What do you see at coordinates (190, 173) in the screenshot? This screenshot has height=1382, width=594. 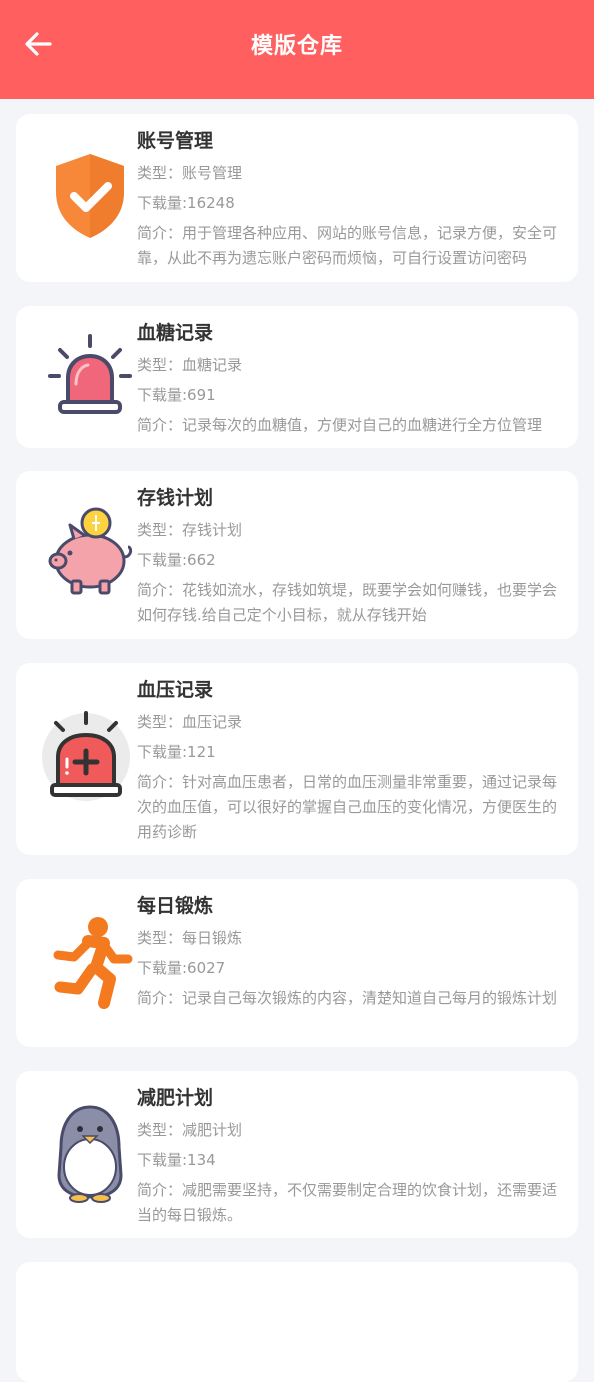 I see `template-type: 类型：账号管理` at bounding box center [190, 173].